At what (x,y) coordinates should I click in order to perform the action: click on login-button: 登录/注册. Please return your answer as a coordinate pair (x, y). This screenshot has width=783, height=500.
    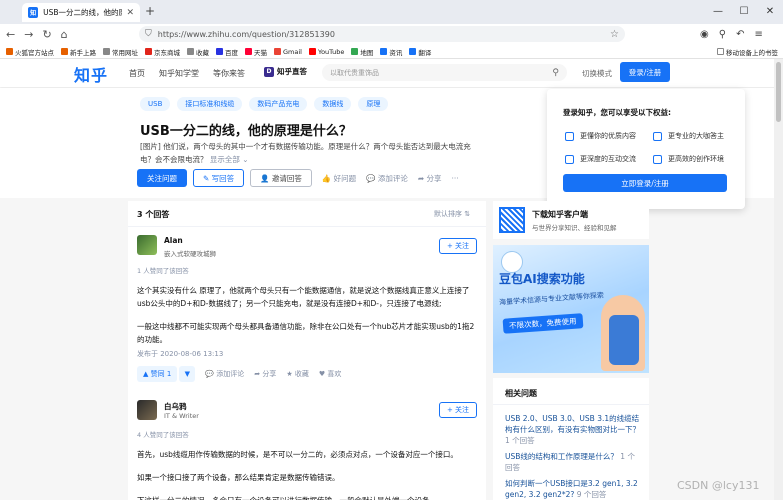
    Looking at the image, I should click on (645, 72).